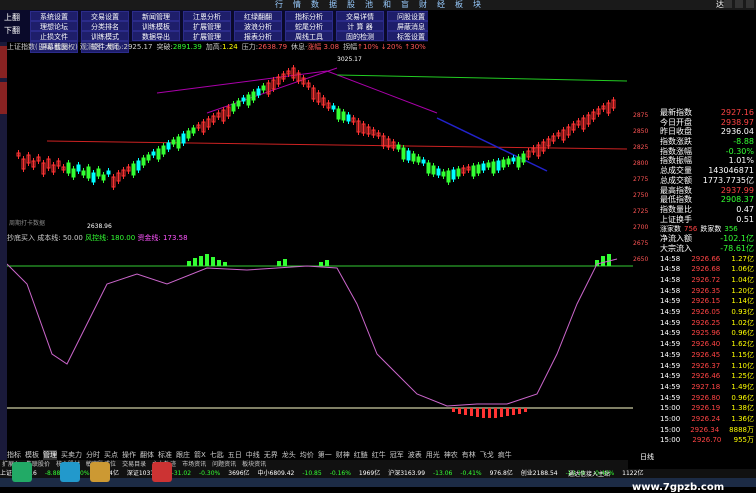 This screenshot has width=756, height=493. I want to click on axis-tick-label: 2750, so click(641, 195).